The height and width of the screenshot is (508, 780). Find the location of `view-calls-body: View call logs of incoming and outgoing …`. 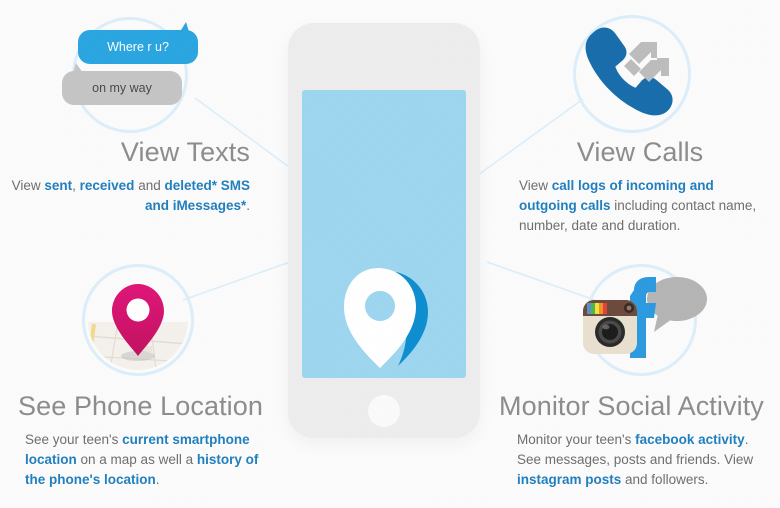

view-calls-body: View call logs of incoming and outgoing … is located at coordinates (638, 205).